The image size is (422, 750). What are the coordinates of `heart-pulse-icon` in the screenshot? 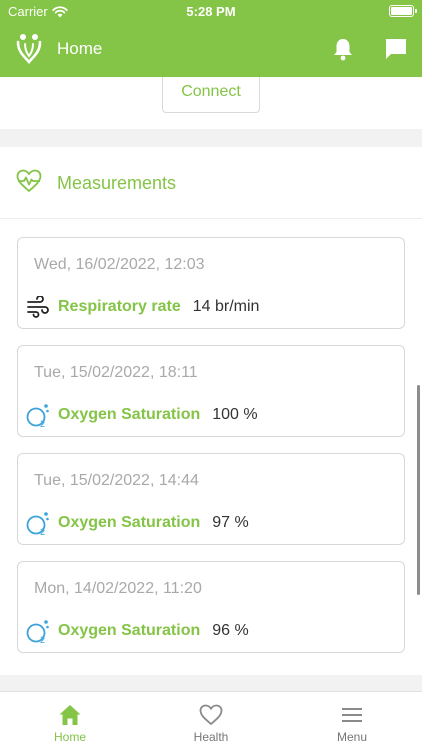 It's located at (29, 181).